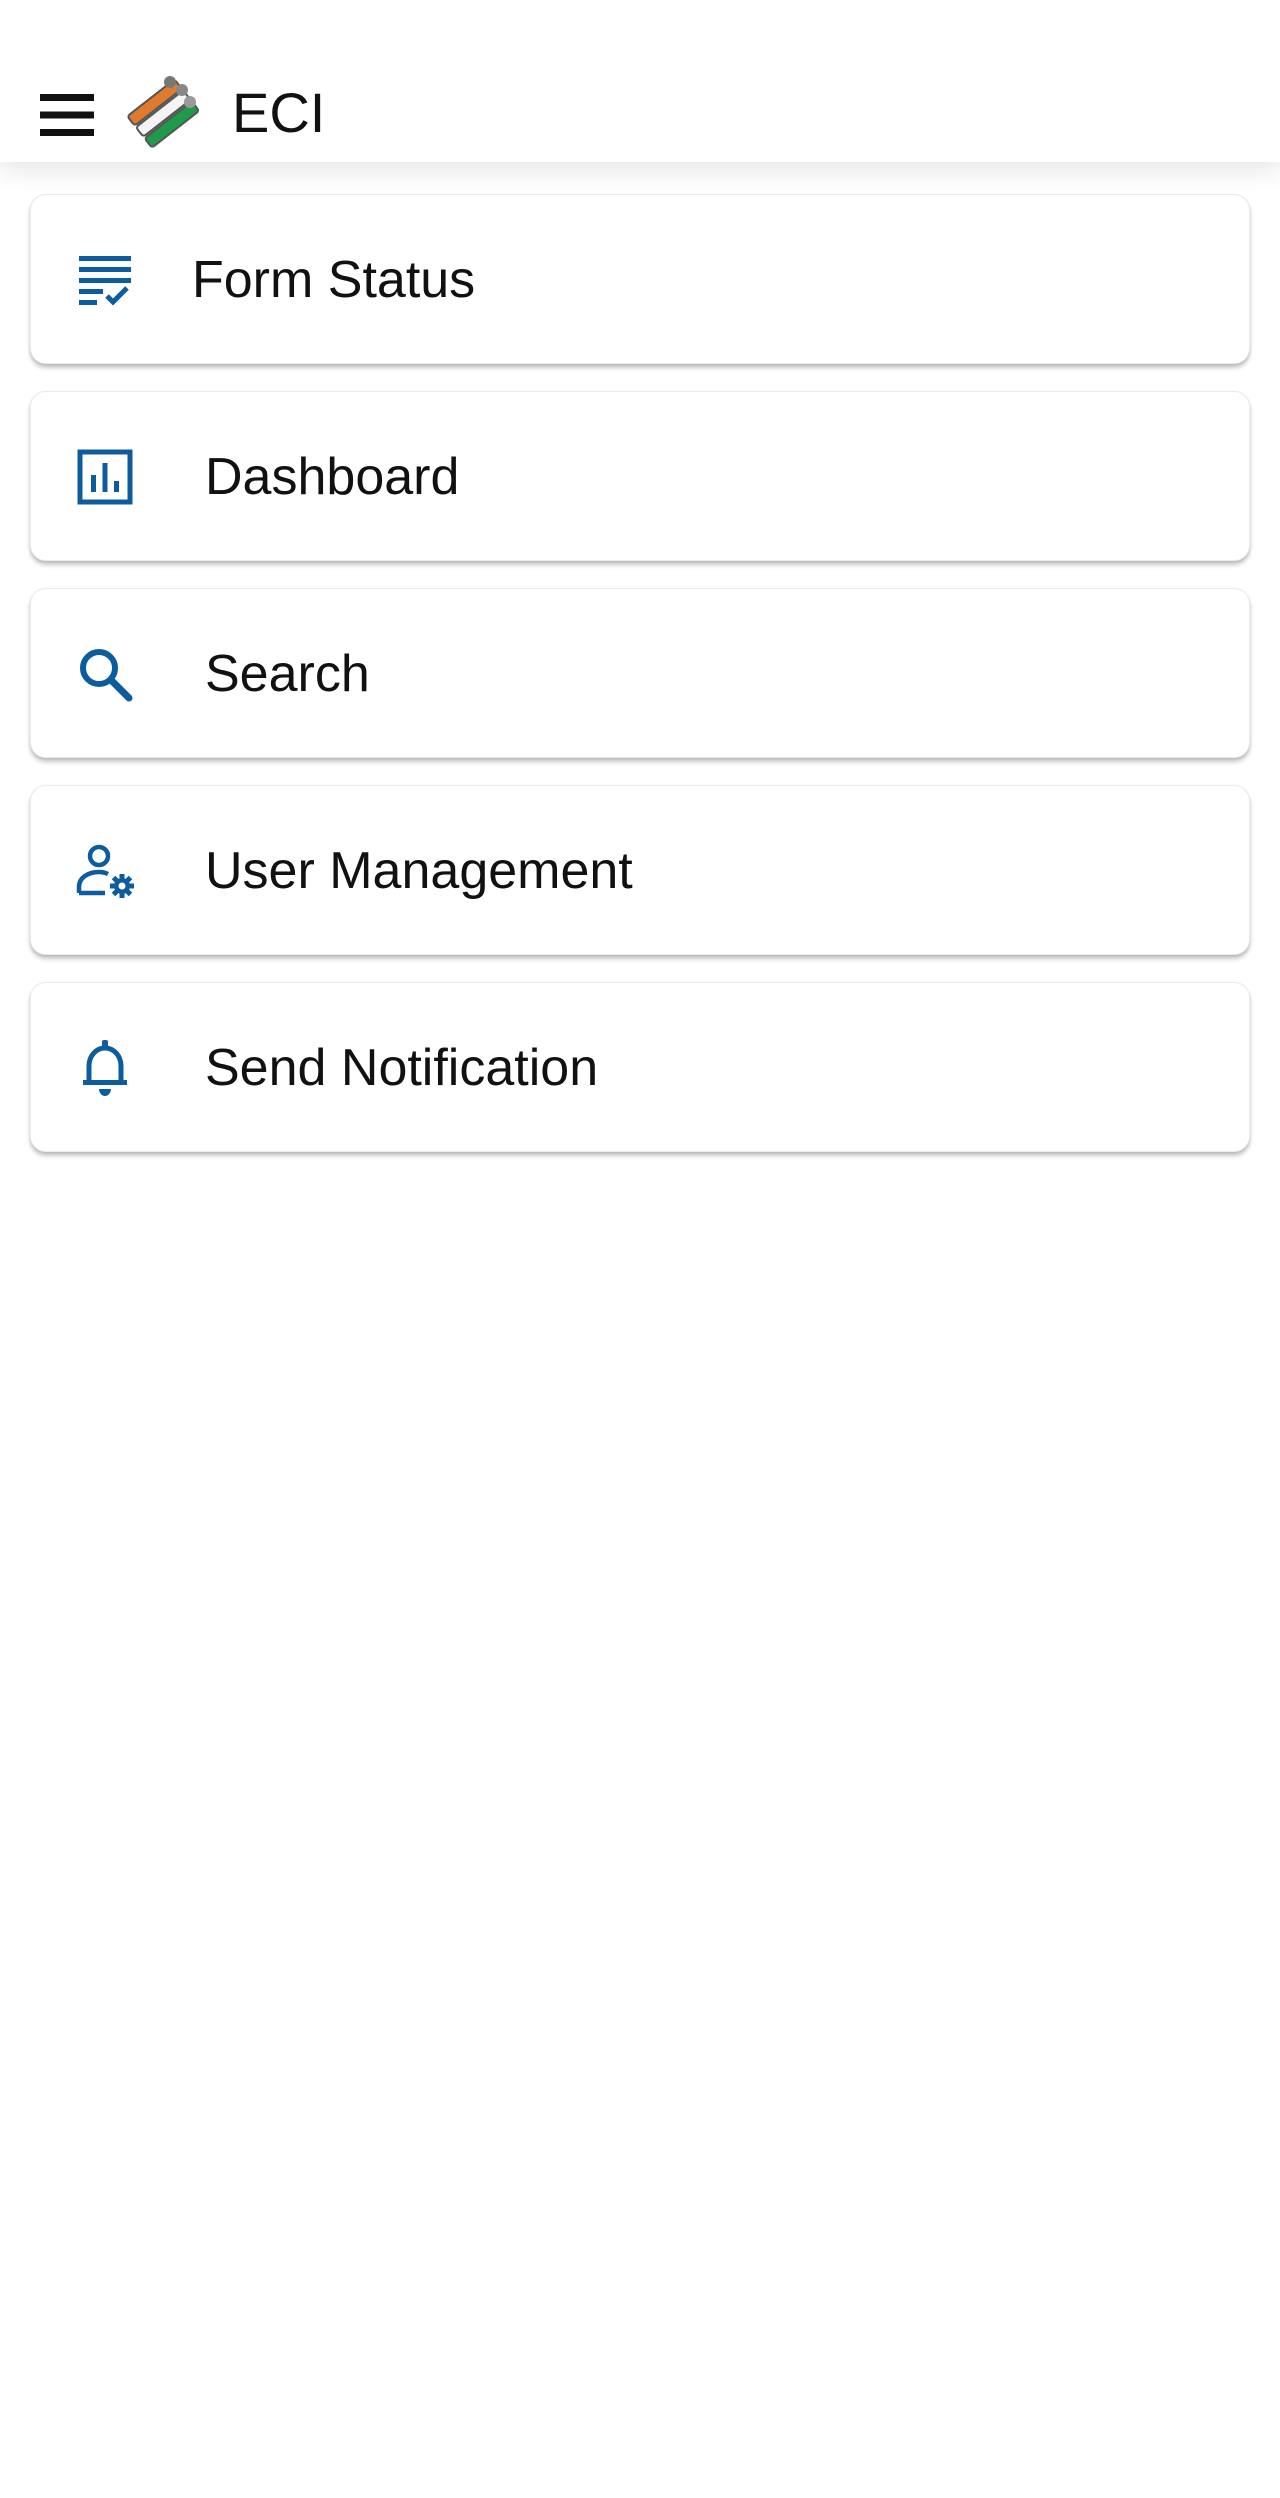  What do you see at coordinates (640, 476) in the screenshot?
I see `menu-item-dashboard: Dashboard` at bounding box center [640, 476].